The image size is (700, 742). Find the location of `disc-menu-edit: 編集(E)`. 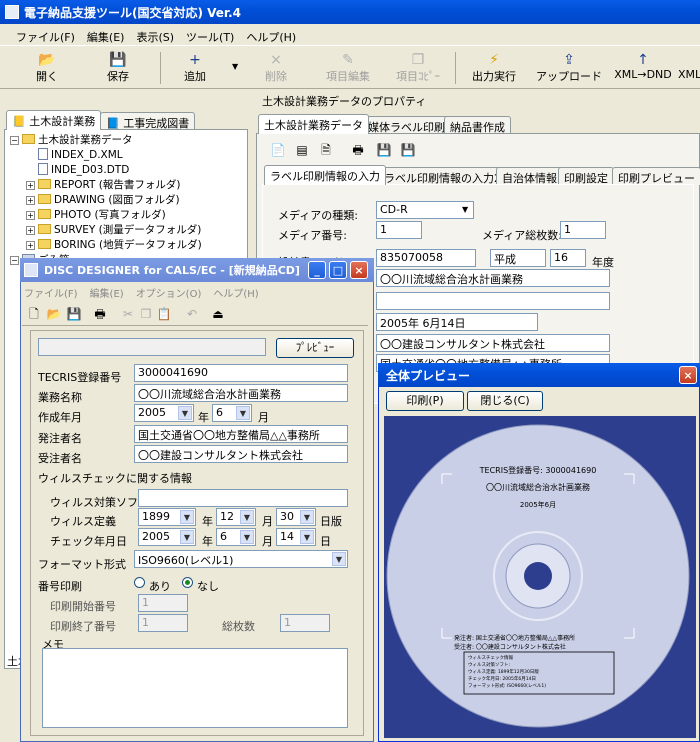

disc-menu-edit: 編集(E) is located at coordinates (107, 294).